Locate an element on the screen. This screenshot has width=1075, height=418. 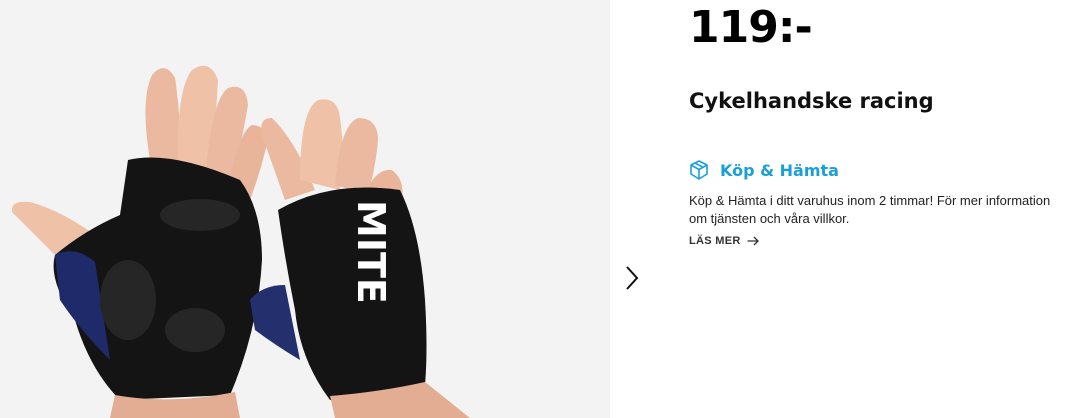
chevron-right-icon is located at coordinates (632, 278).